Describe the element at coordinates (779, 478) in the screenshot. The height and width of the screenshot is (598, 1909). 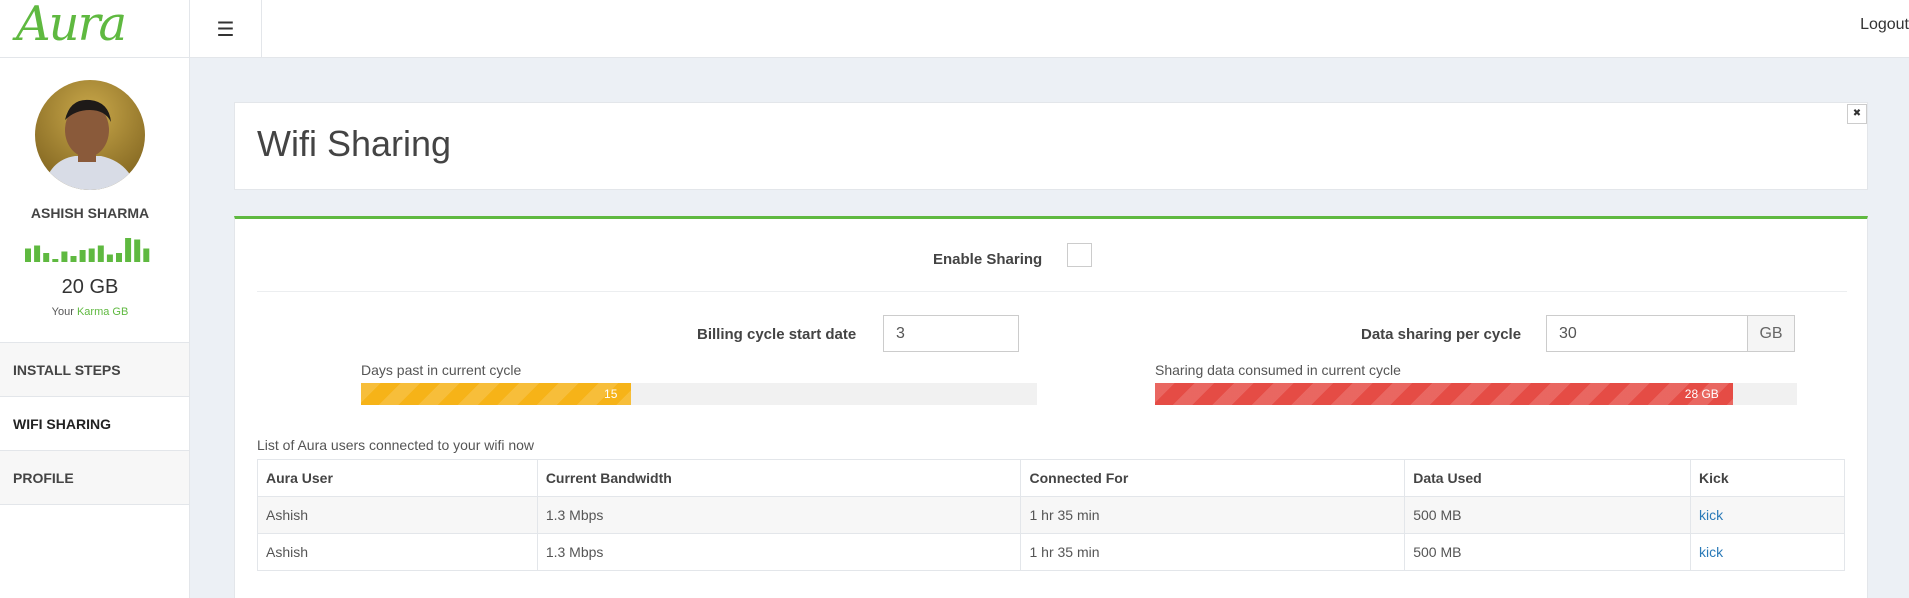
I see `header-current-bandwidth: Current Bandwidth` at that location.